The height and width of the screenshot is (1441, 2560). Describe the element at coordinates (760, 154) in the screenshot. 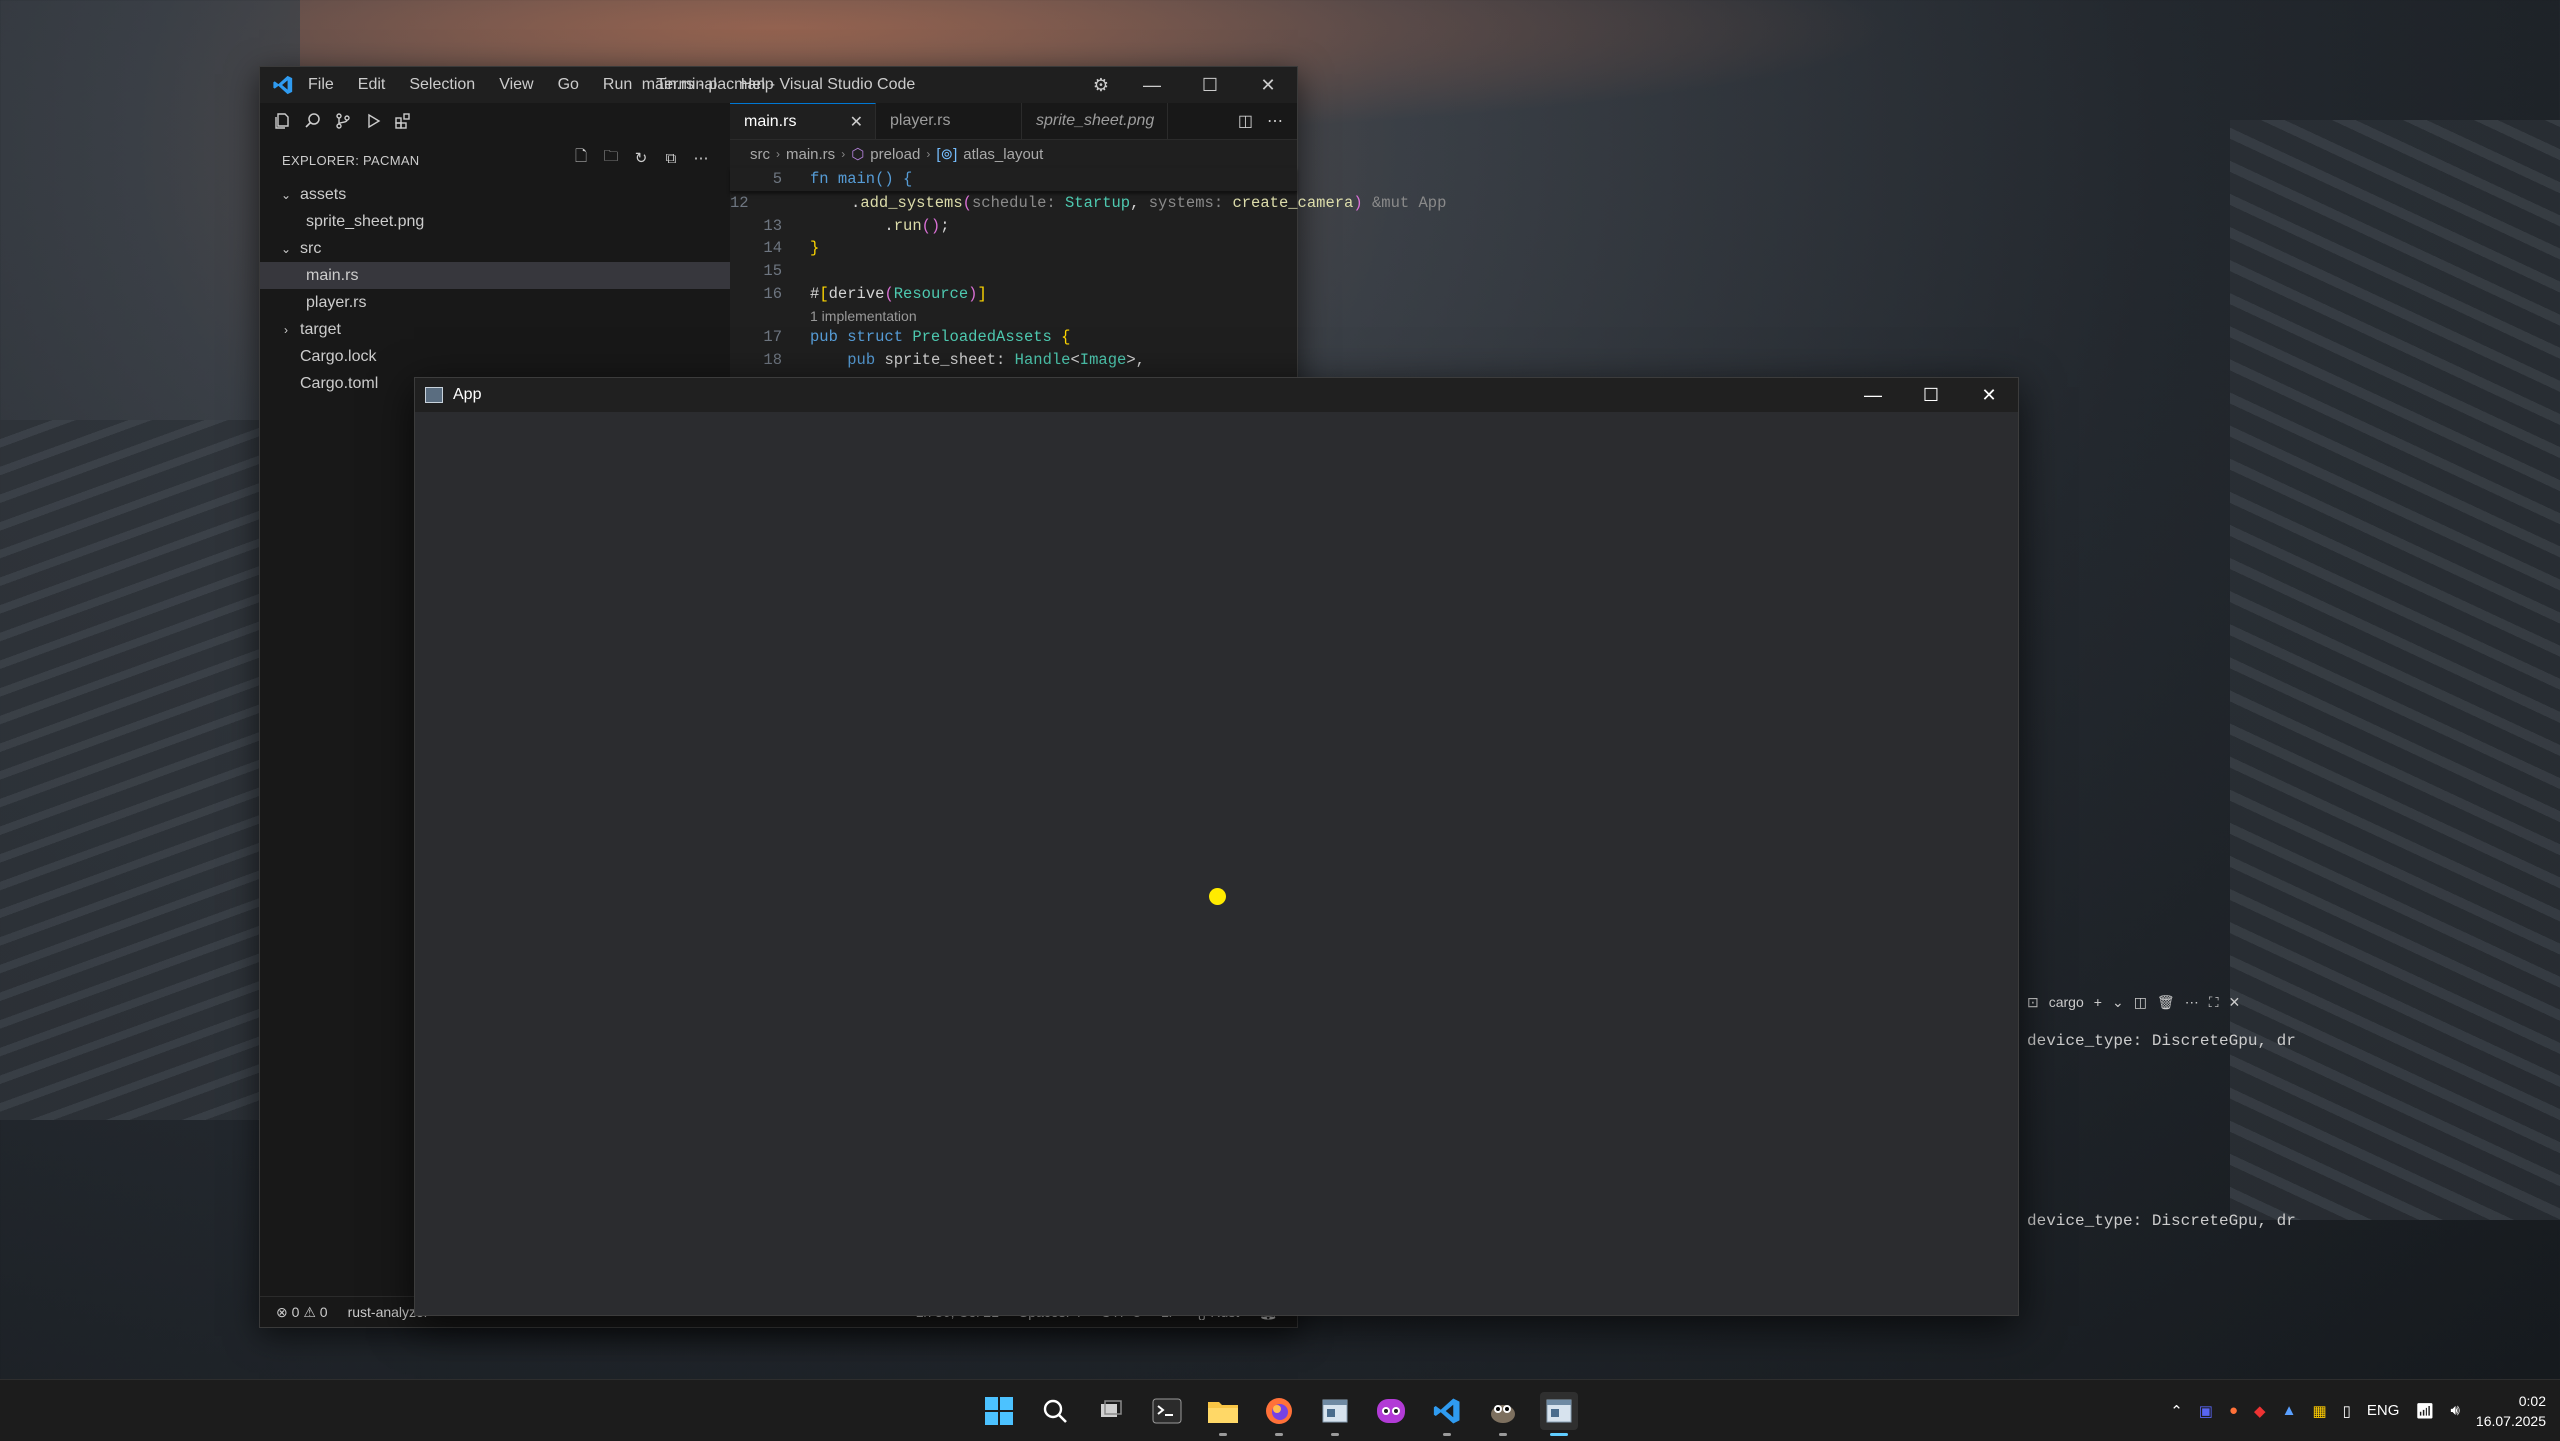

I see `breadcrumb-item: src` at that location.